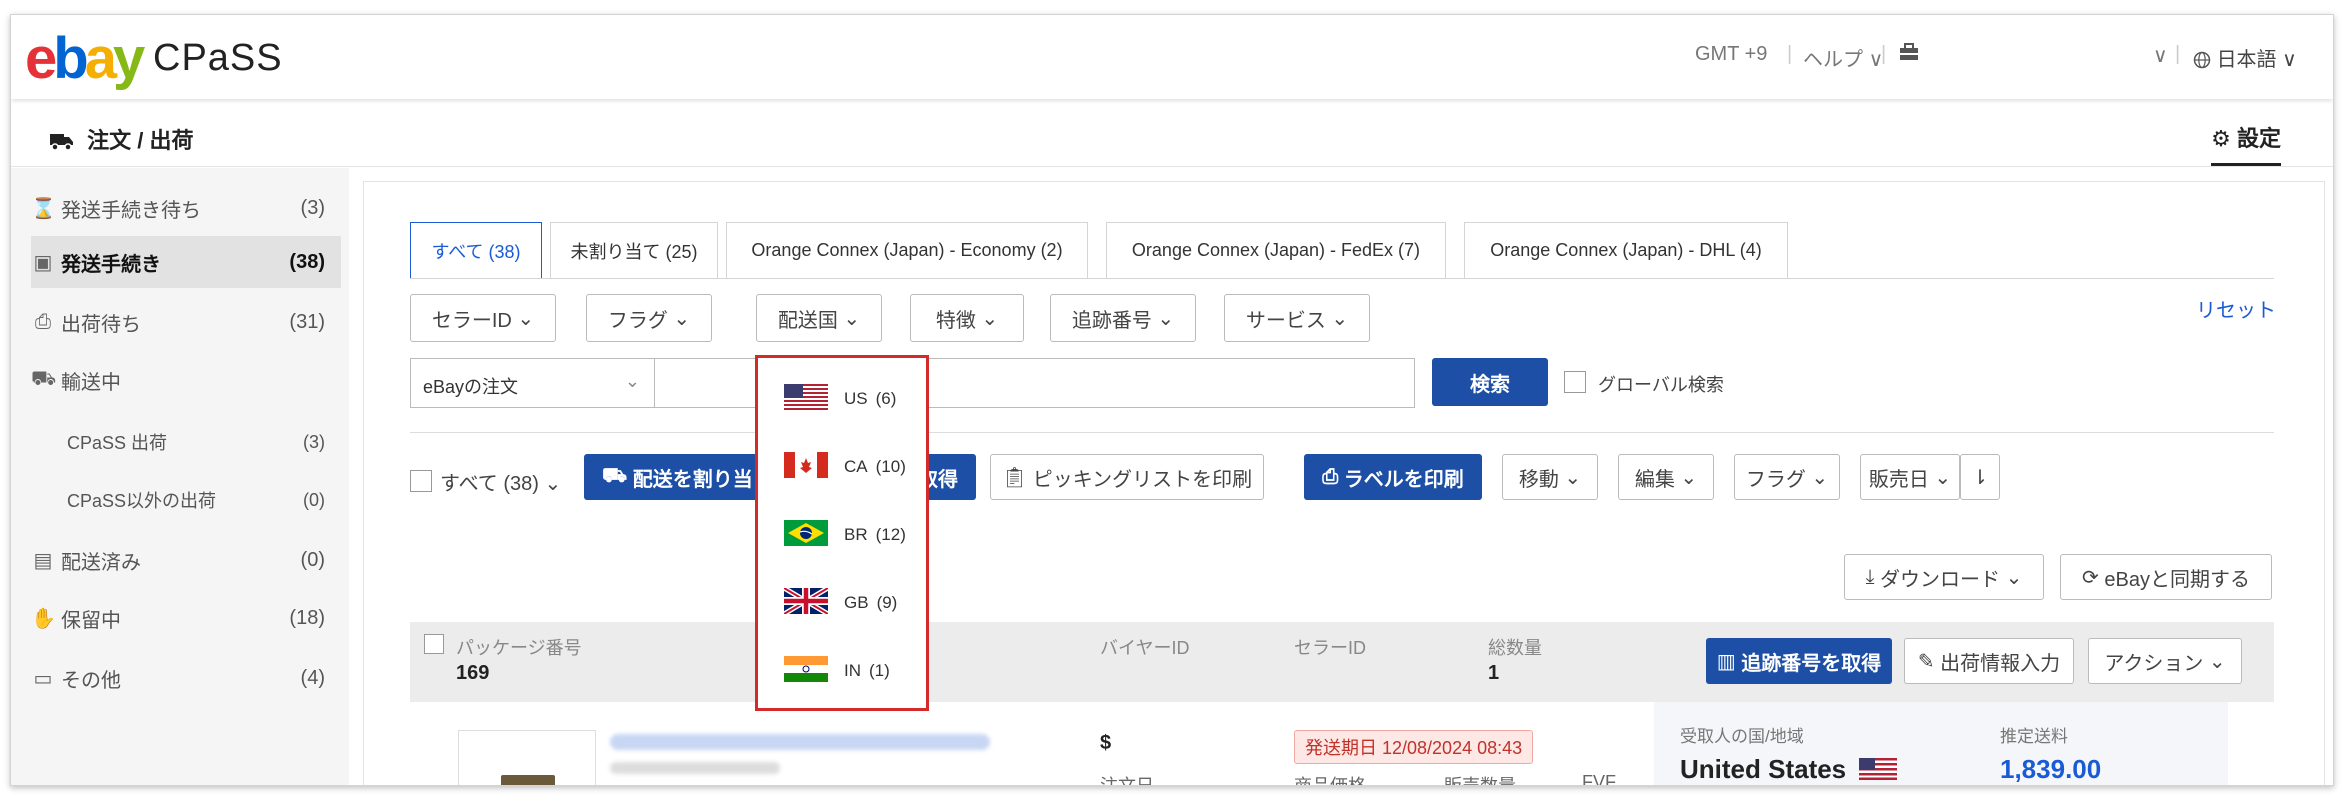  Describe the element at coordinates (856, 534) in the screenshot. I see `option-code: BR` at that location.